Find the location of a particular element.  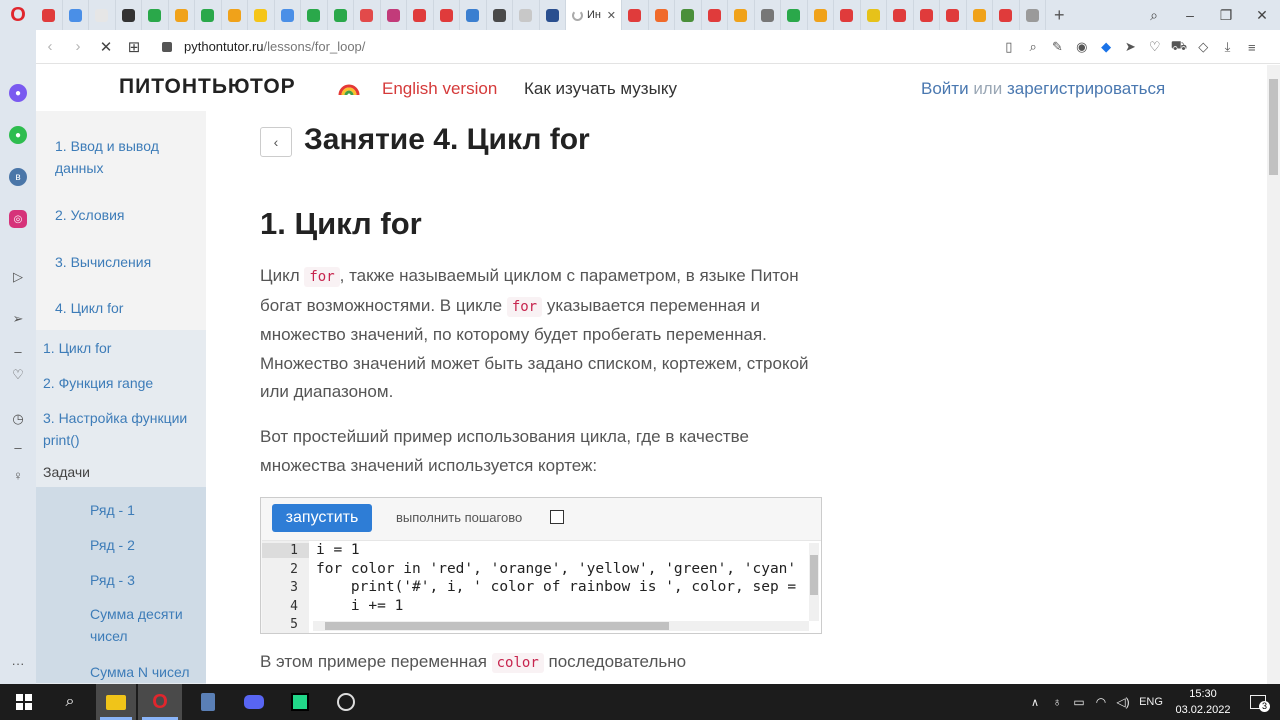

tab-active: Ин ✕ is located at coordinates (594, 15).